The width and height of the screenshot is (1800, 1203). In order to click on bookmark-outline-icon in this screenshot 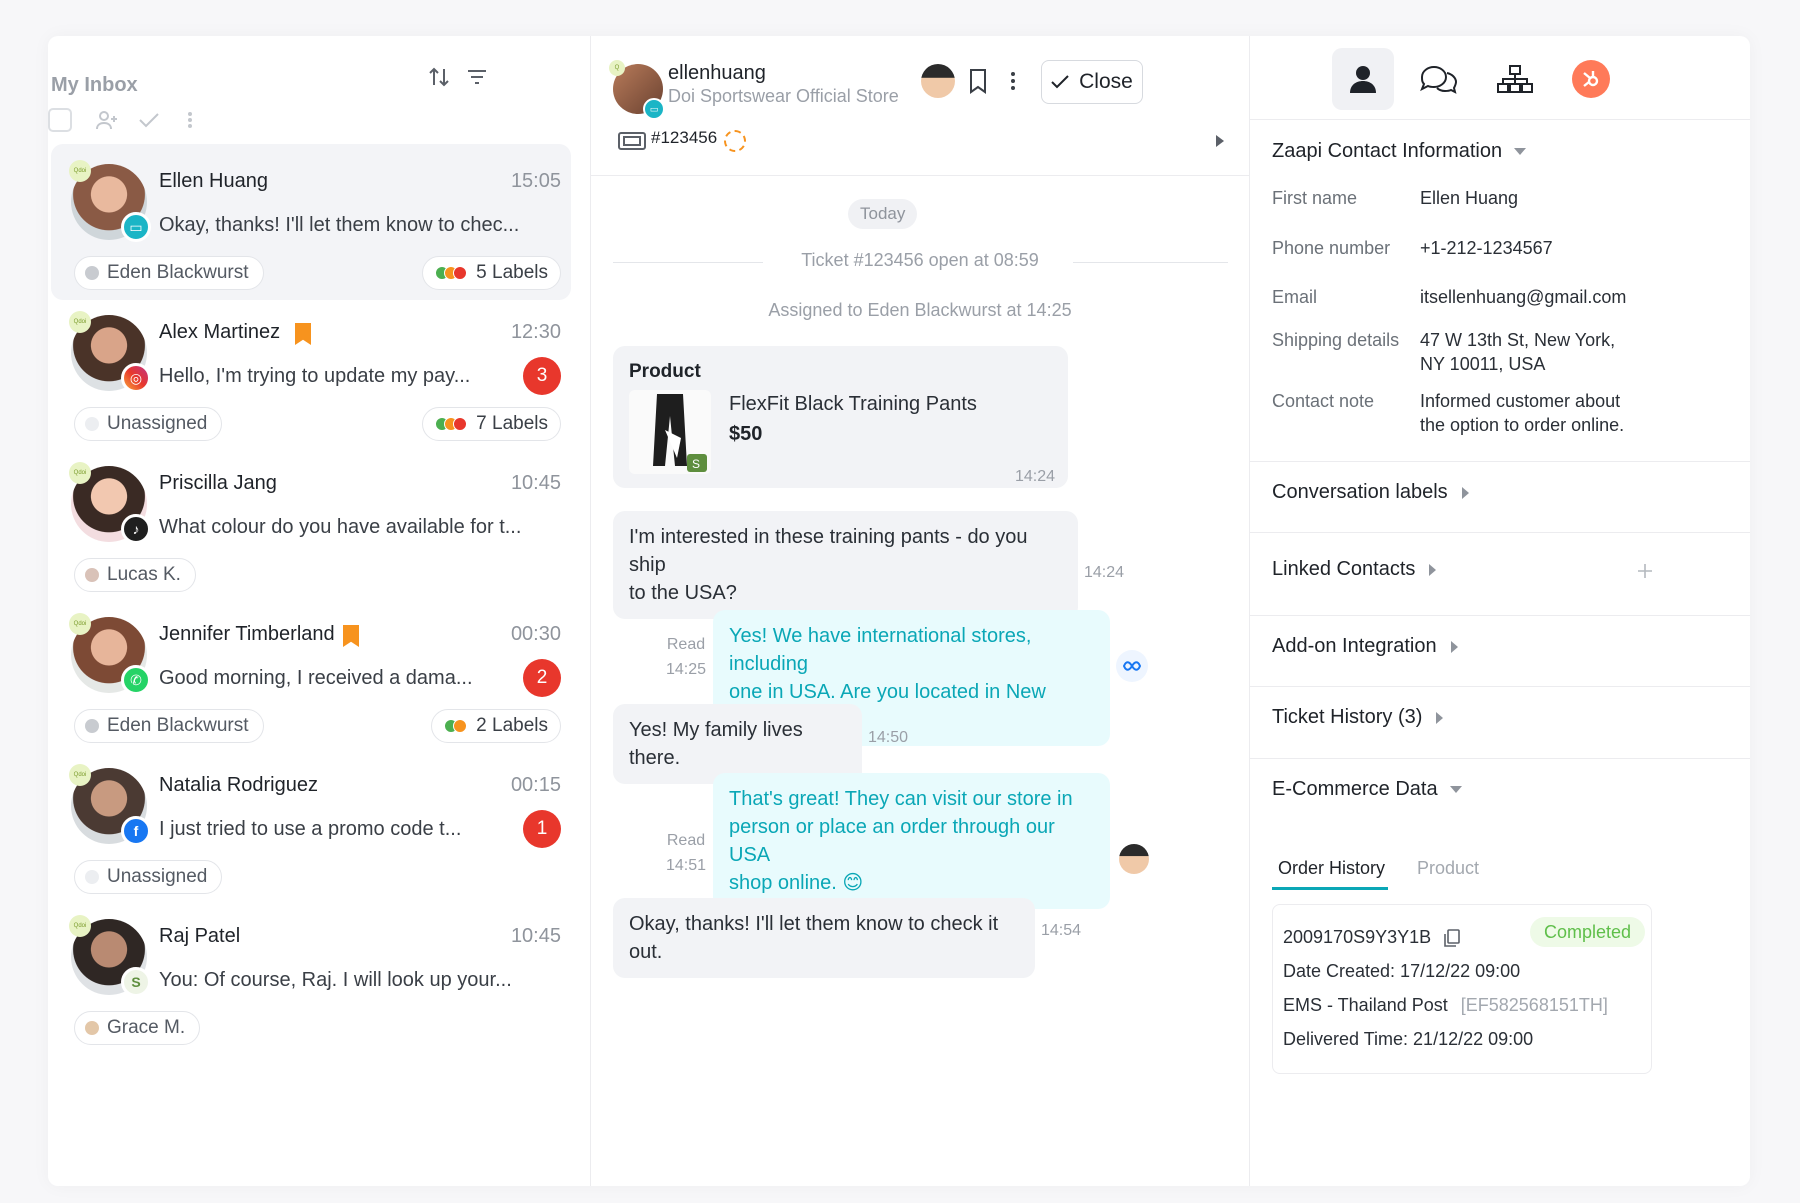, I will do `click(978, 81)`.